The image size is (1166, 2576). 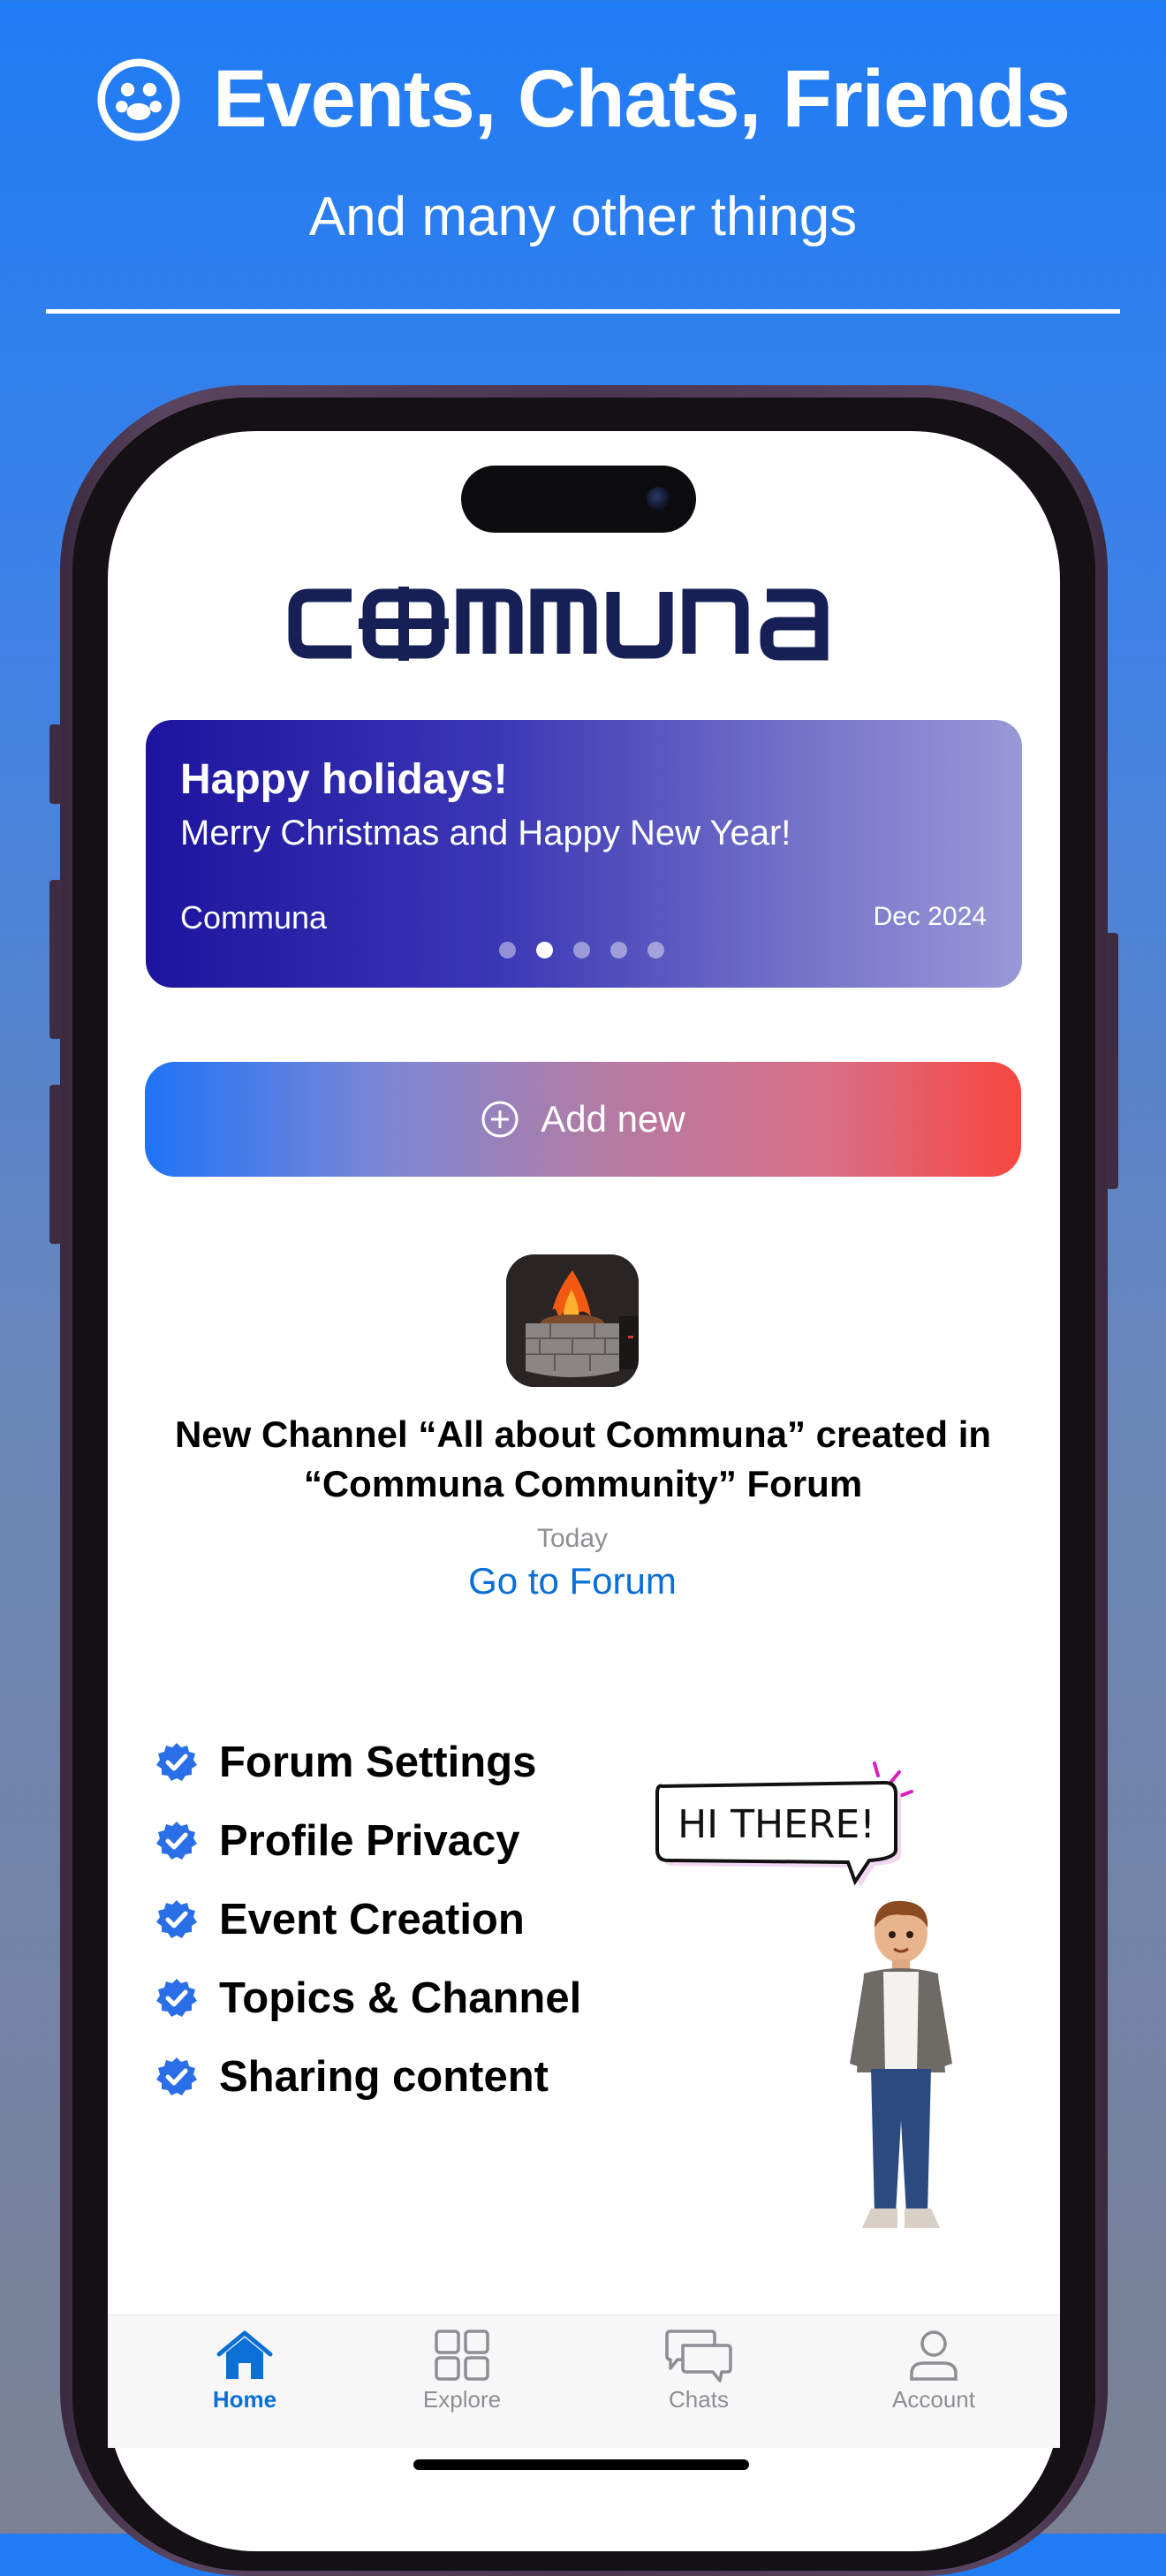 What do you see at coordinates (500, 1120) in the screenshot?
I see `plus-circle-icon` at bounding box center [500, 1120].